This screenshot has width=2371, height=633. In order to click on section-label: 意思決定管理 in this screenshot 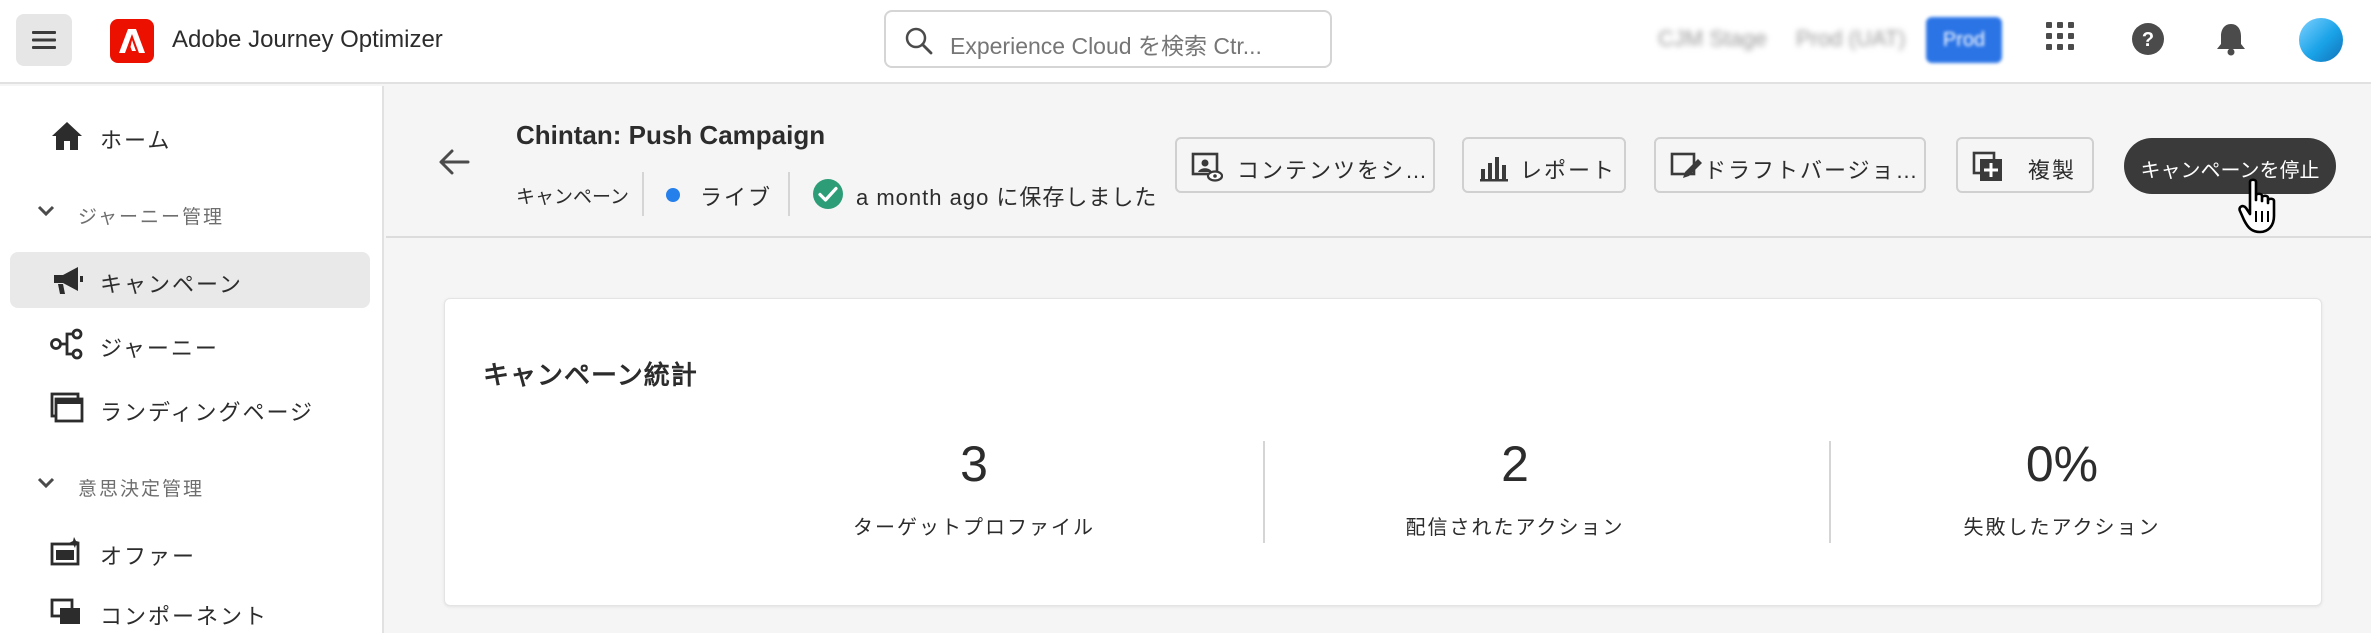, I will do `click(141, 489)`.